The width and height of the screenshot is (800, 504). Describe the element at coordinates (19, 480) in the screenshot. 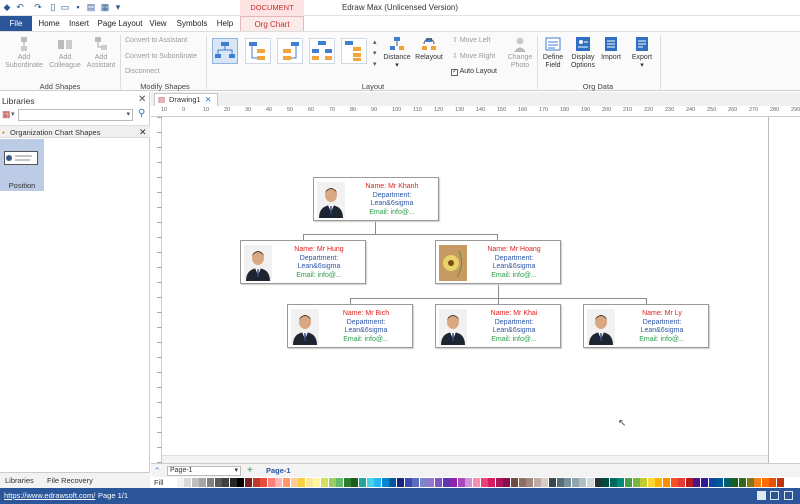

I see `tab-libraries: Libraries` at that location.